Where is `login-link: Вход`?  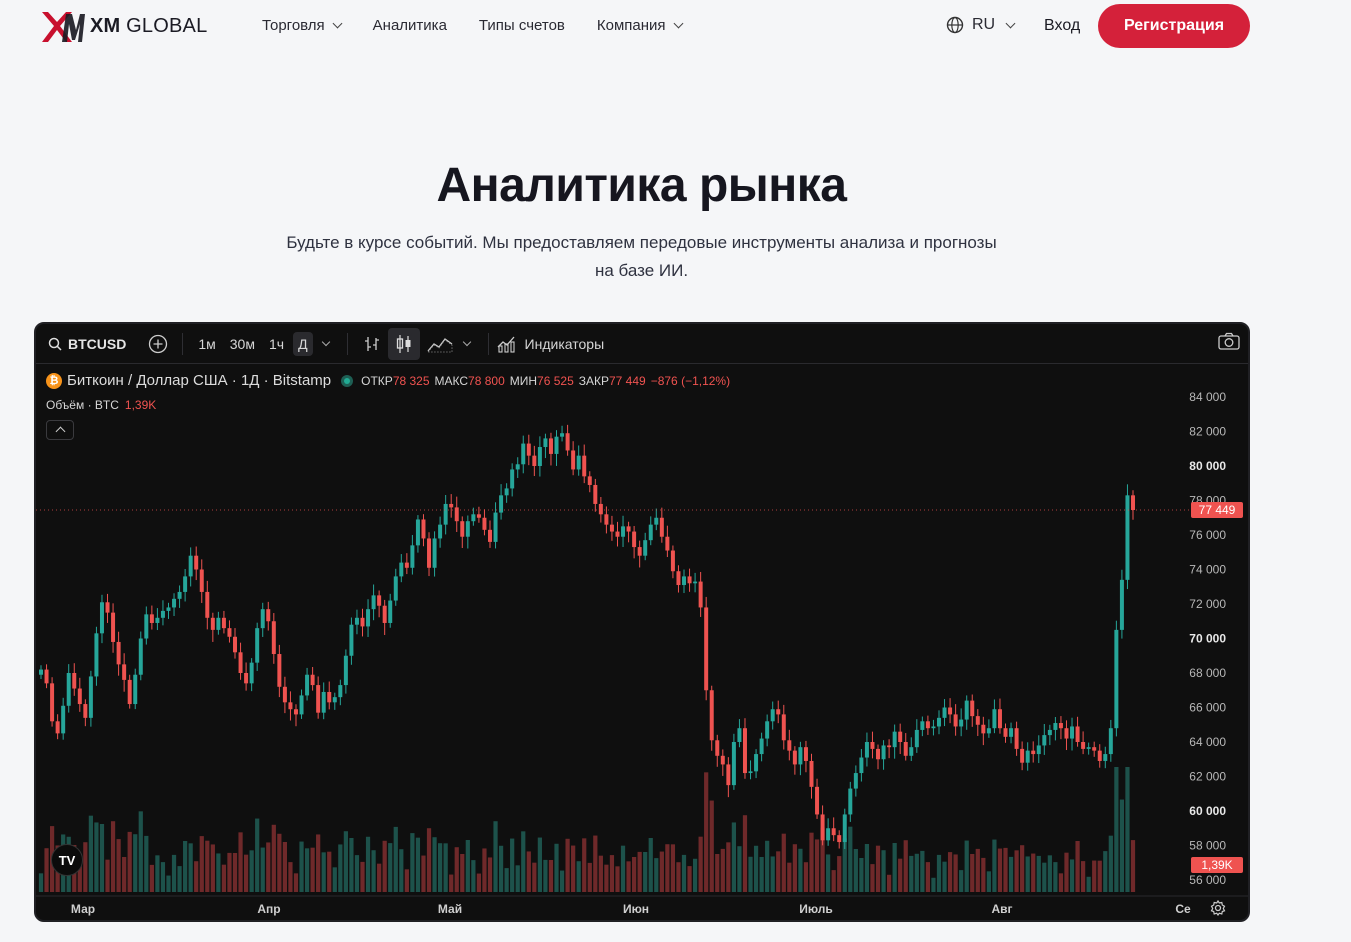
login-link: Вход is located at coordinates (1062, 26).